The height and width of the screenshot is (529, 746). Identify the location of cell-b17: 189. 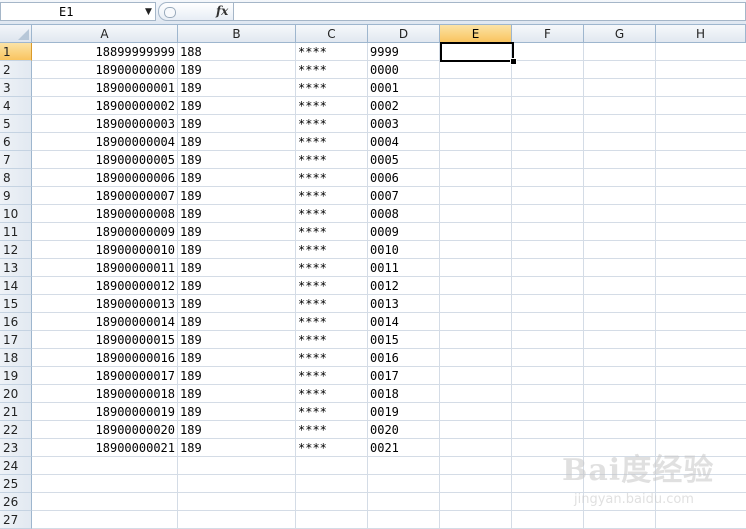
(237, 340).